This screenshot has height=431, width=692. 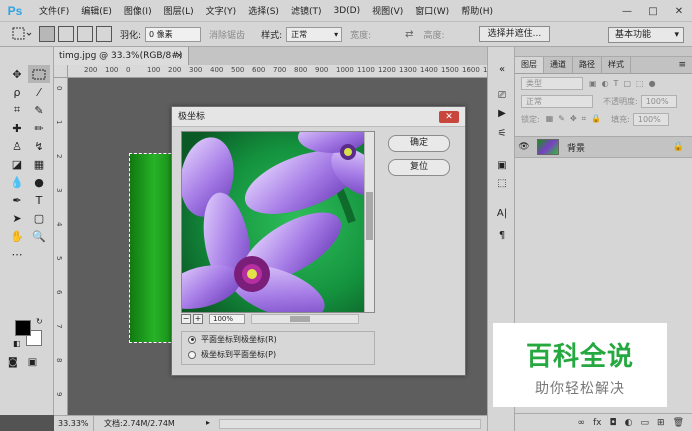 What do you see at coordinates (17, 92) in the screenshot?
I see `lasso-tool-icon: ρ` at bounding box center [17, 92].